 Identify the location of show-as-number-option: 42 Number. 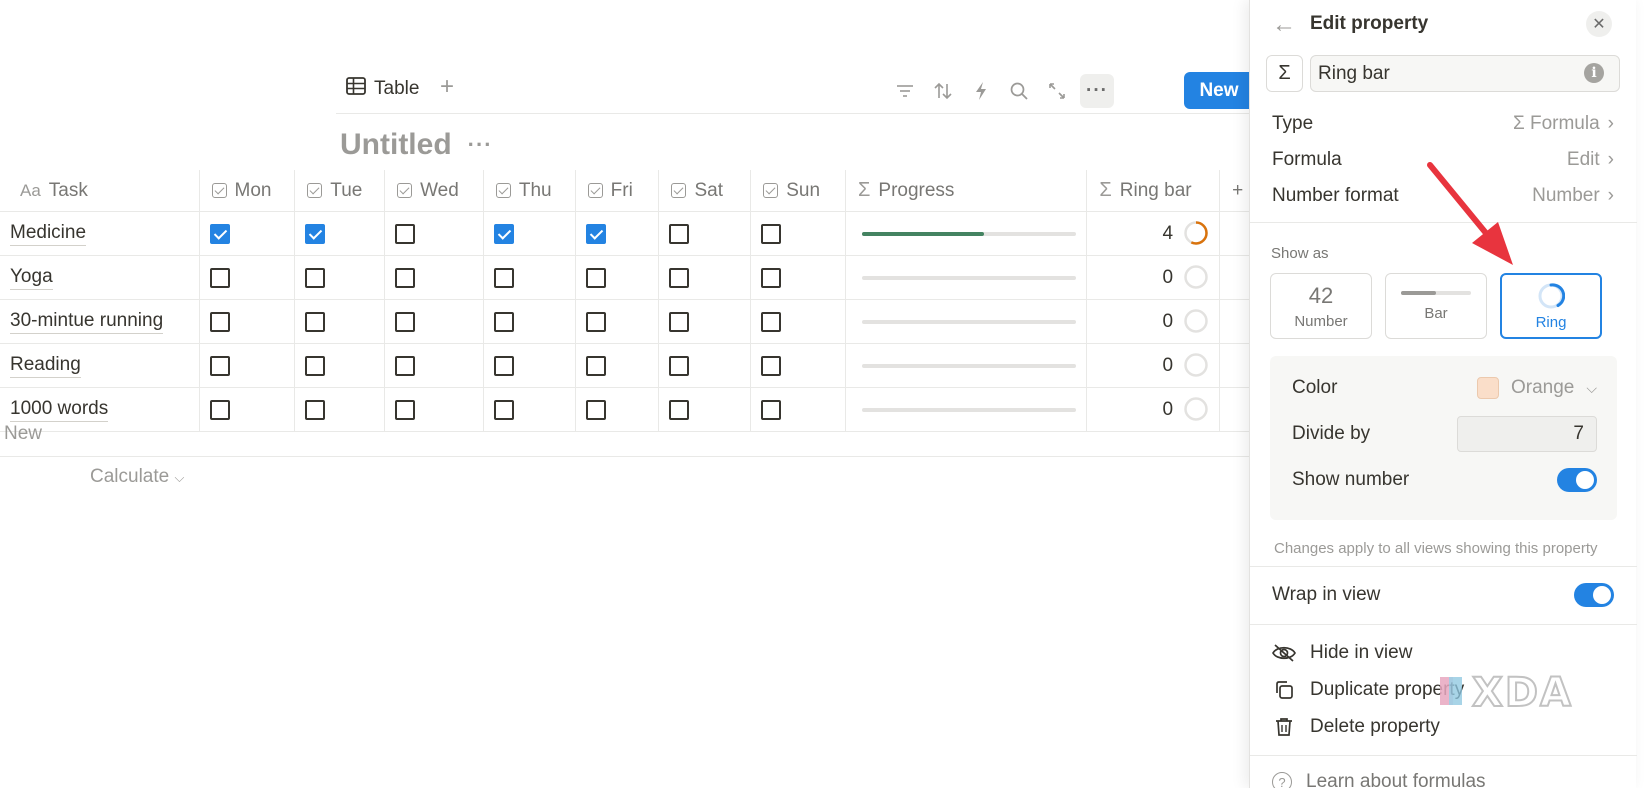
(1321, 306).